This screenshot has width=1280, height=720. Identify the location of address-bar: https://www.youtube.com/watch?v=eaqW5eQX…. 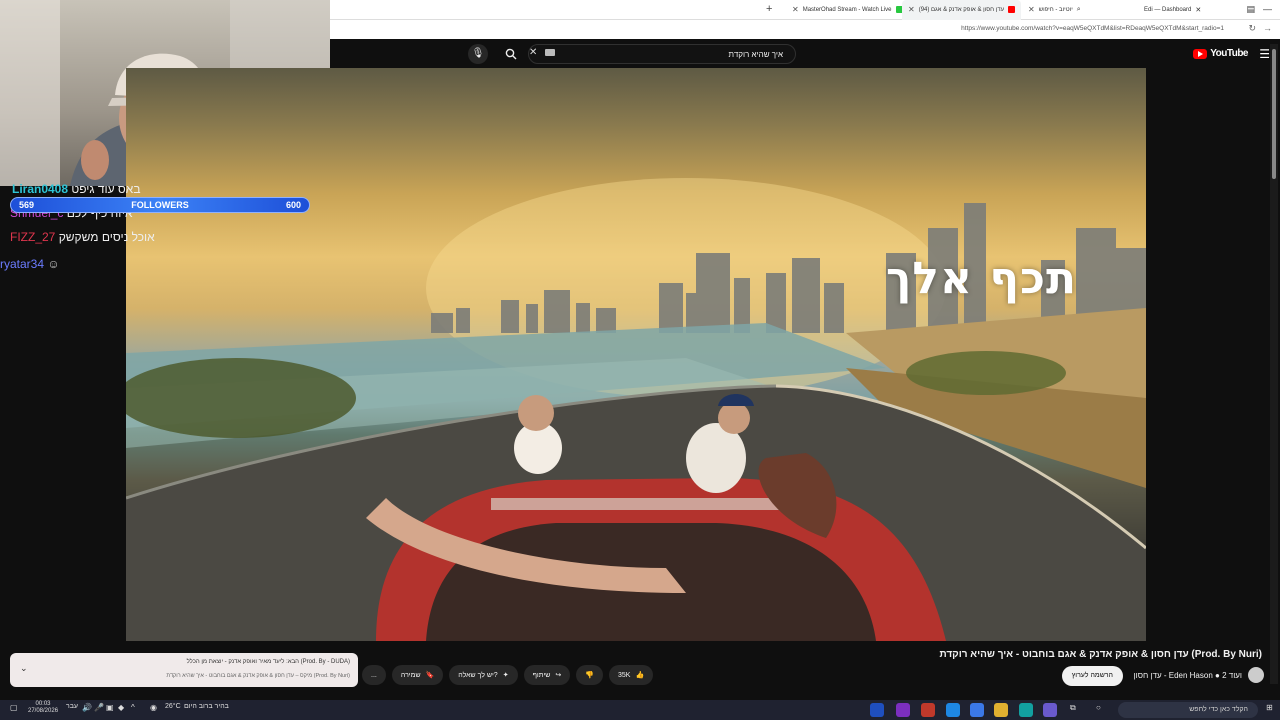
(805, 29).